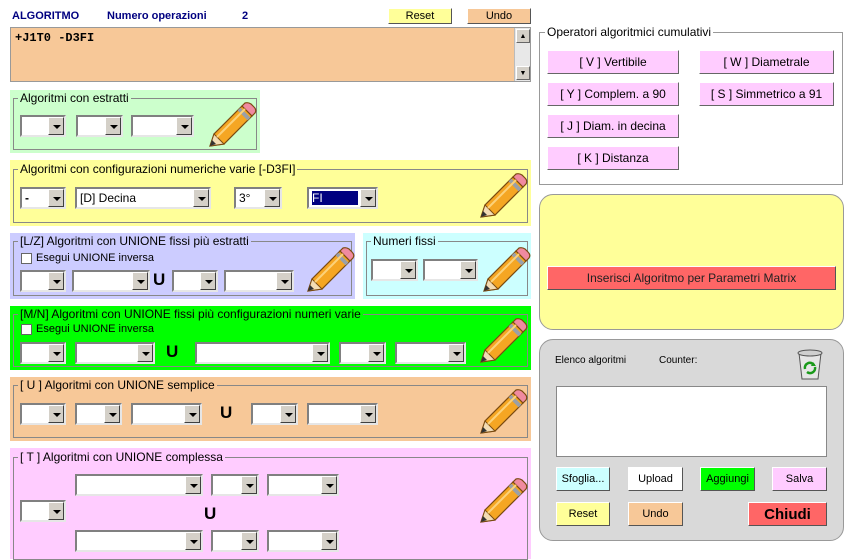 This screenshot has width=853, height=560. What do you see at coordinates (655, 514) in the screenshot?
I see `list-undo-button: Undo` at bounding box center [655, 514].